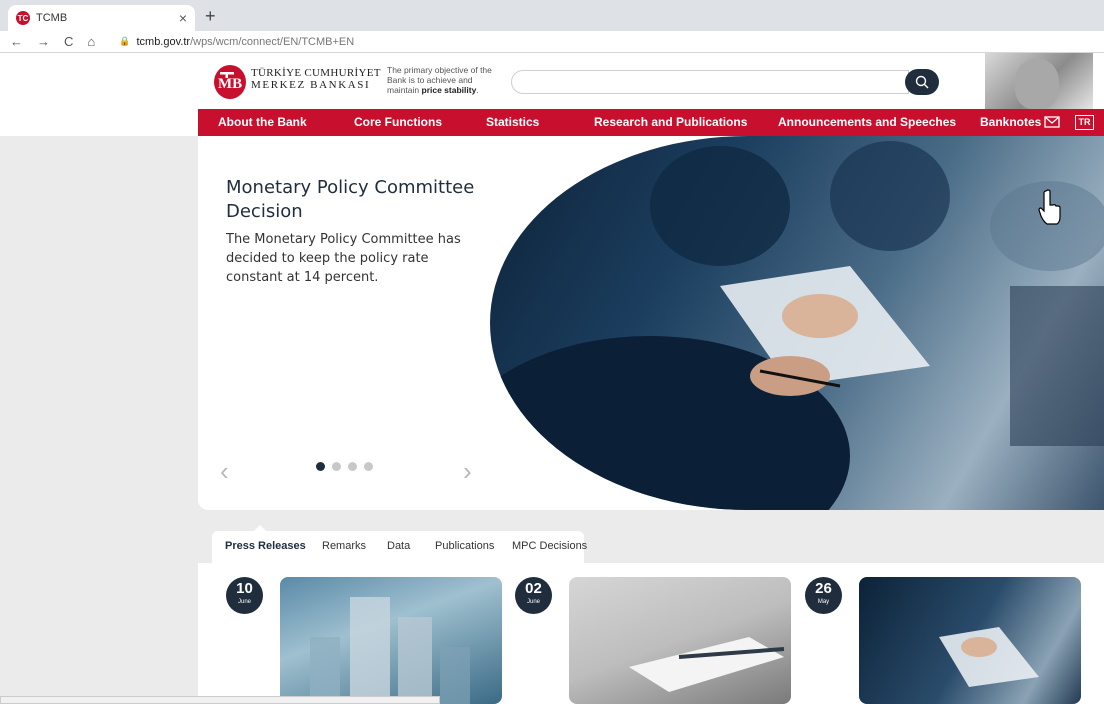 The height and width of the screenshot is (704, 1104). I want to click on nav-about-the-bank: About the Bank, so click(262, 122).